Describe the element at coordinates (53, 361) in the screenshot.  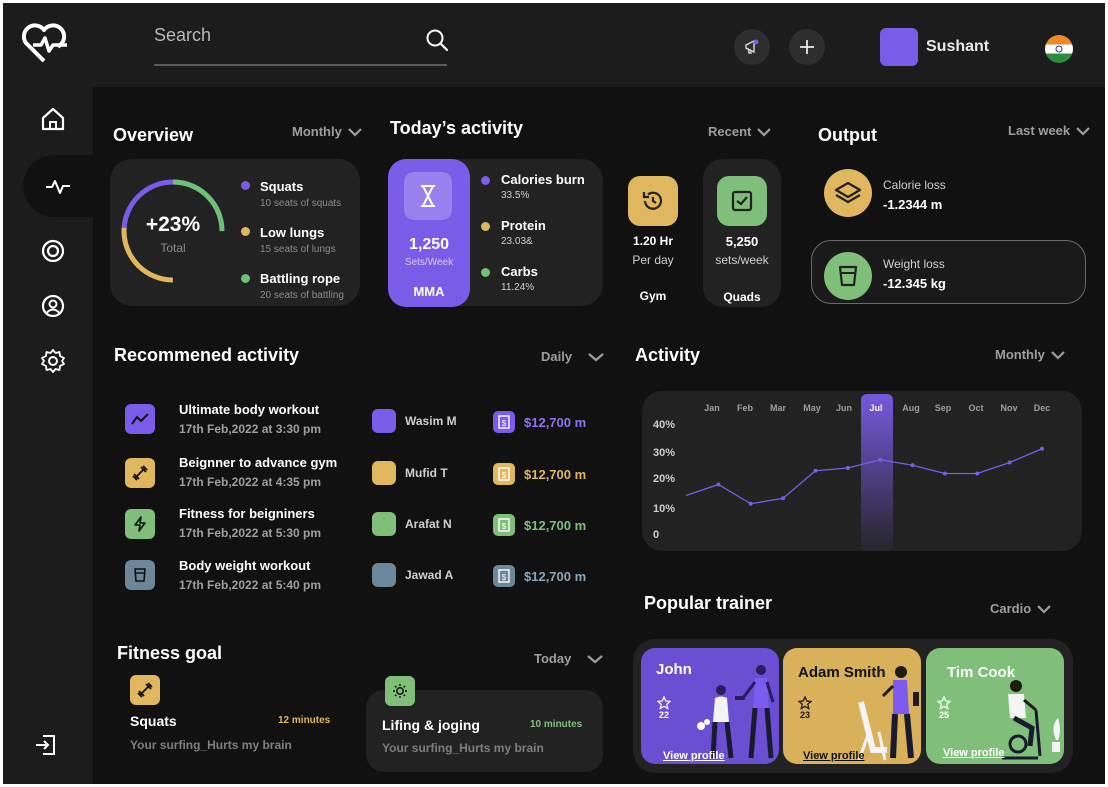
I see `settings-gear-icon` at that location.